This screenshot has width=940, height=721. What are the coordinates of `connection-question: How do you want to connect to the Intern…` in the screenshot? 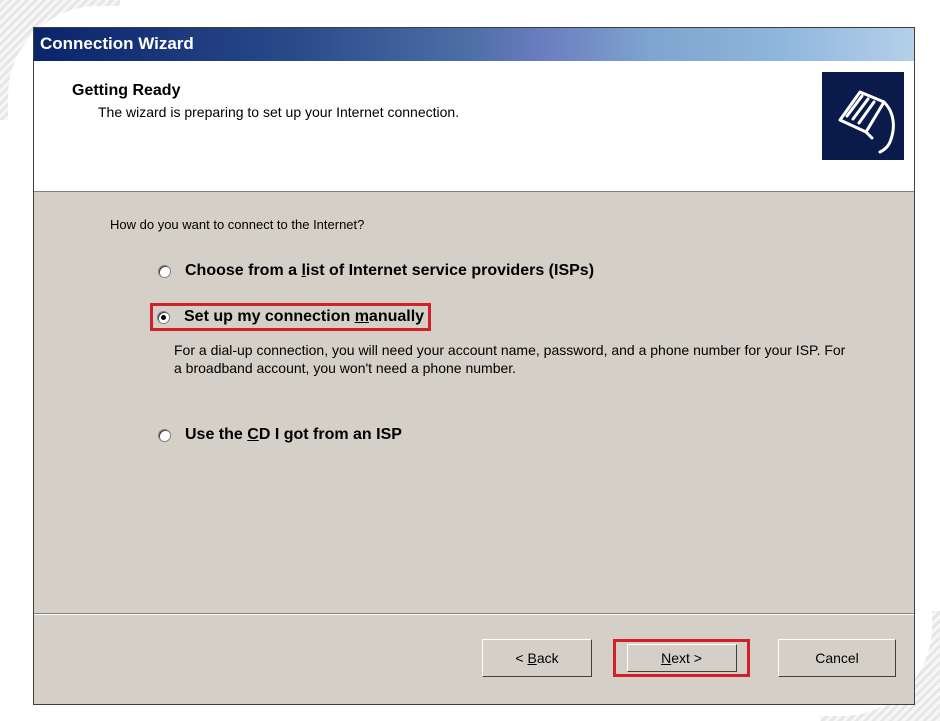 It's located at (237, 224).